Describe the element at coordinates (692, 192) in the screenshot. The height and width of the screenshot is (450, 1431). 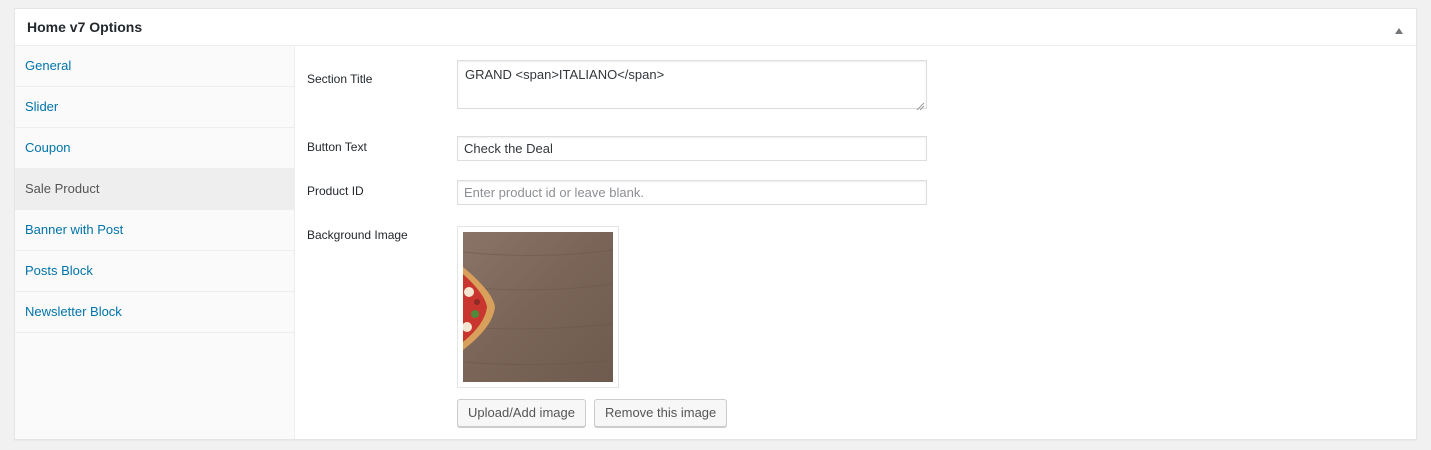
I see `product-id-input` at that location.